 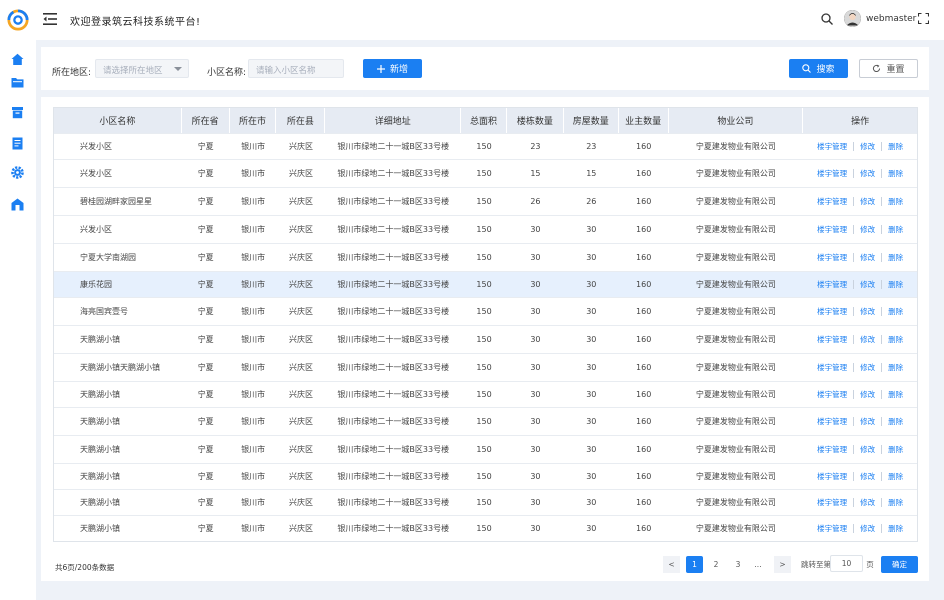 What do you see at coordinates (852, 18) in the screenshot?
I see `avatar` at bounding box center [852, 18].